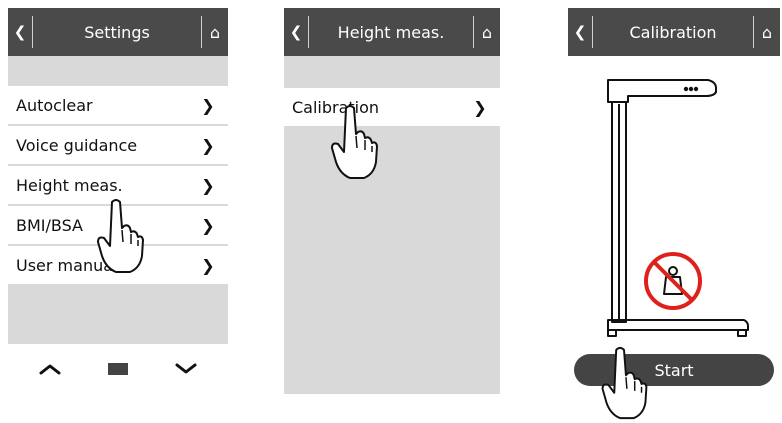 The height and width of the screenshot is (423, 782). I want to click on scroll-up-button, so click(50, 369).